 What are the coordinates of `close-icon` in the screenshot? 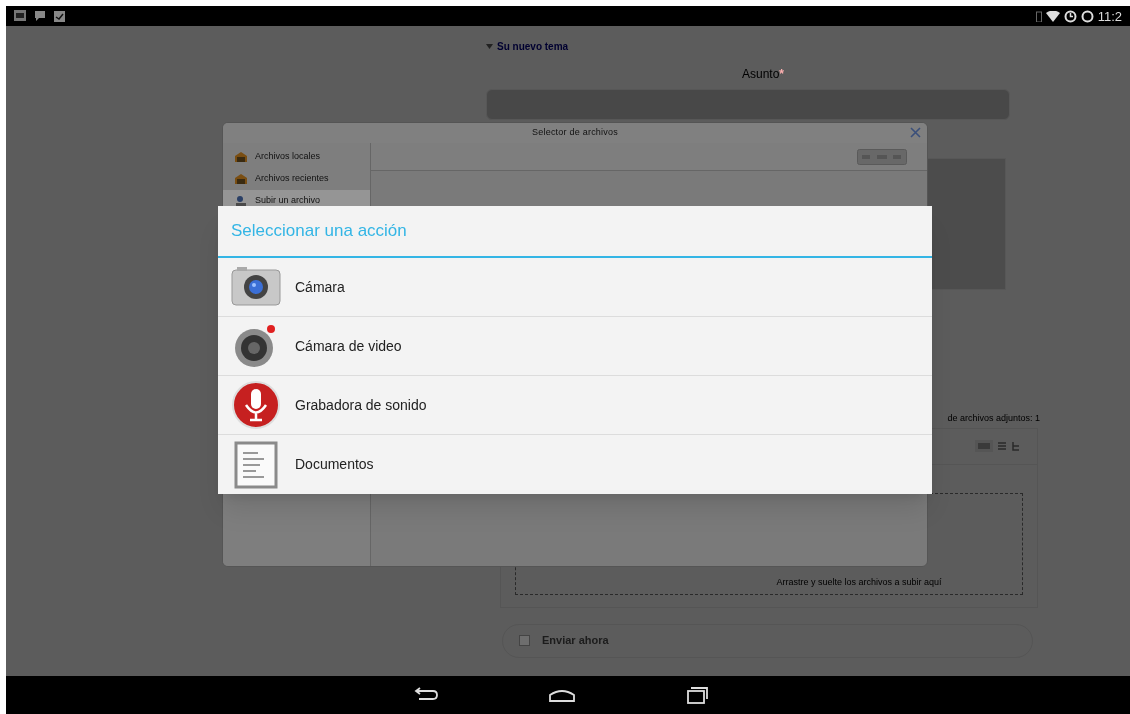 It's located at (915, 132).